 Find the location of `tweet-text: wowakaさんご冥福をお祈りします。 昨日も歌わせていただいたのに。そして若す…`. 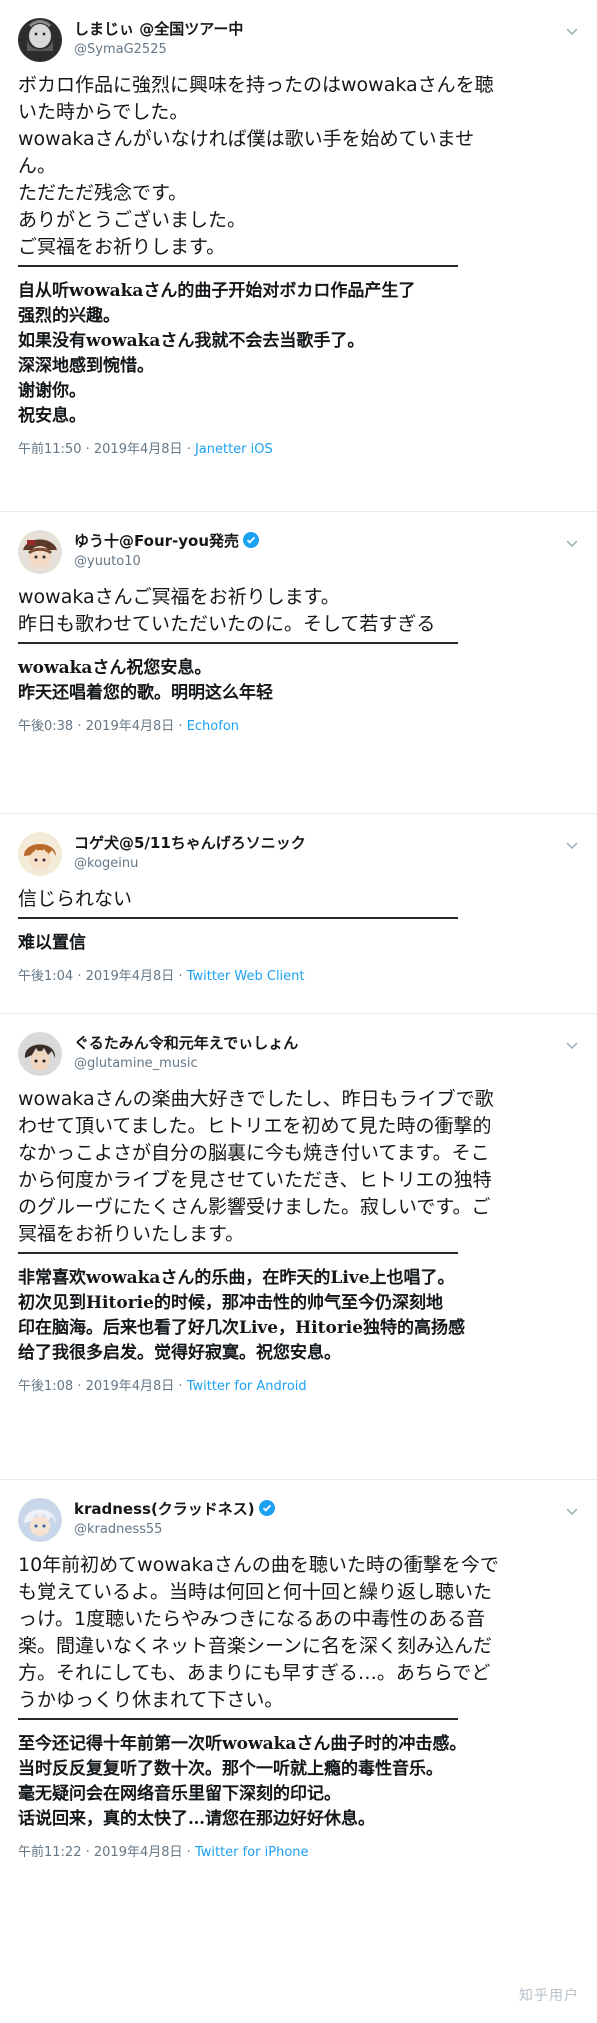

tweet-text: wowakaさんご冥福をお祈りします。 昨日も歌わせていただいたのに。そして若す… is located at coordinates (227, 610).